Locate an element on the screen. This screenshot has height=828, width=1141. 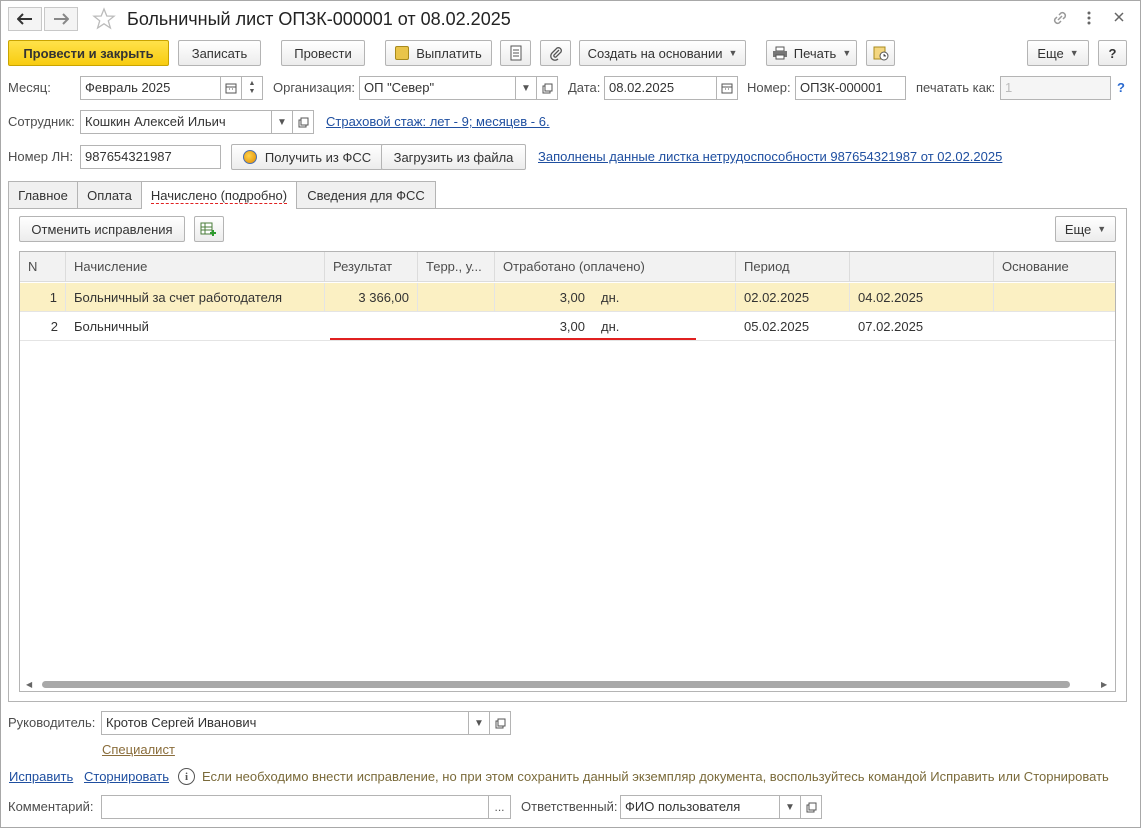
head-open-button is located at coordinates (500, 723).